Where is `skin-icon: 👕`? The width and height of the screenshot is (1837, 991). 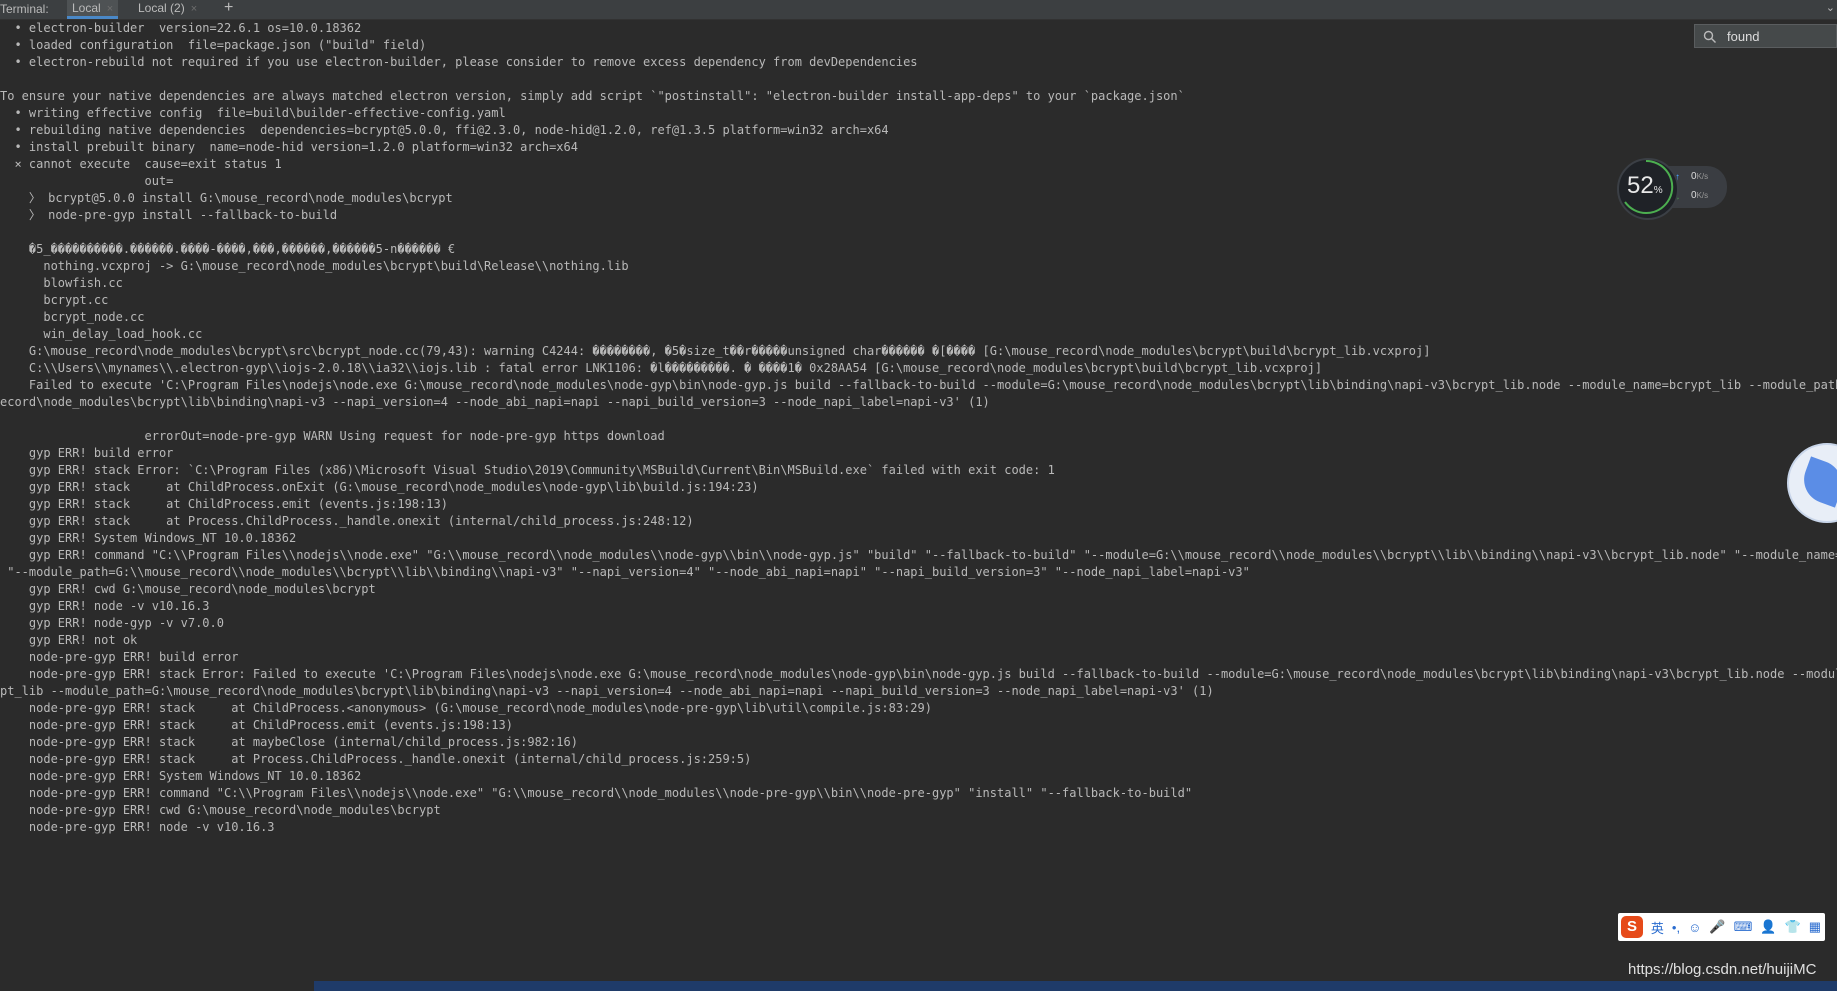
skin-icon: 👕 is located at coordinates (1793, 927).